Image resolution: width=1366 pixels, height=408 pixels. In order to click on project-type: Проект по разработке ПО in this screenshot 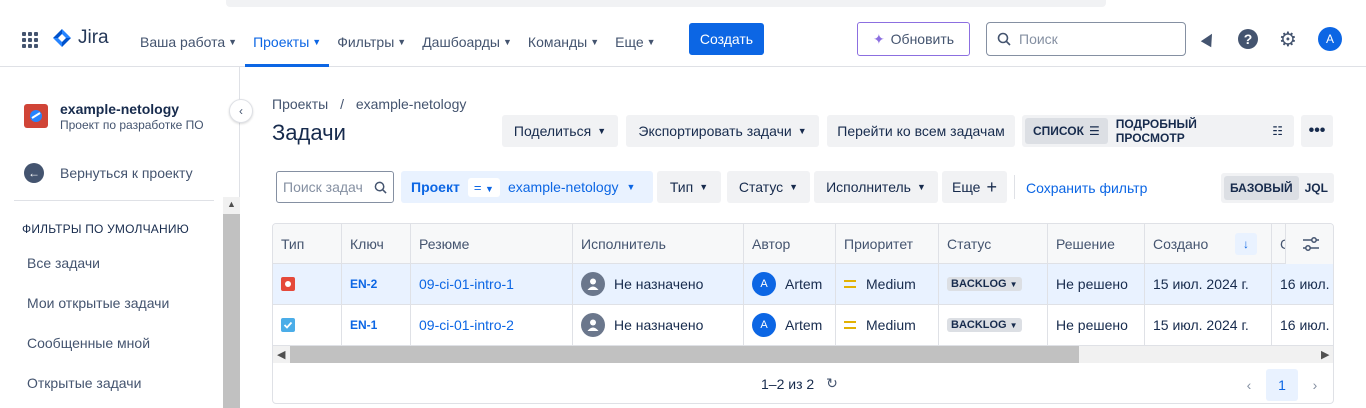, I will do `click(132, 125)`.